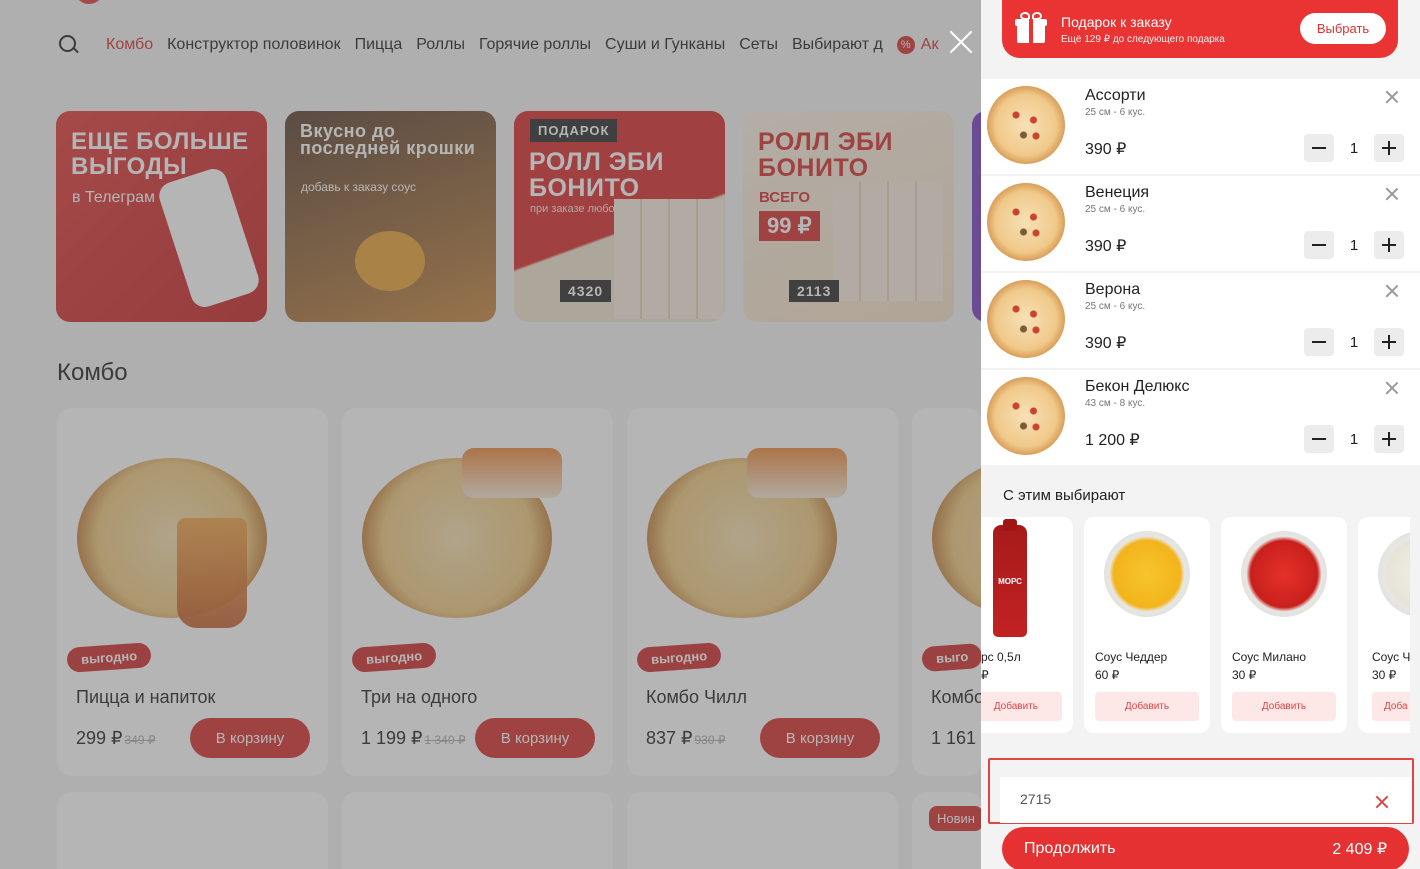 This screenshot has height=869, width=1420. Describe the element at coordinates (1112, 440) in the screenshot. I see `cart-item-price: 1 200 ₽` at that location.